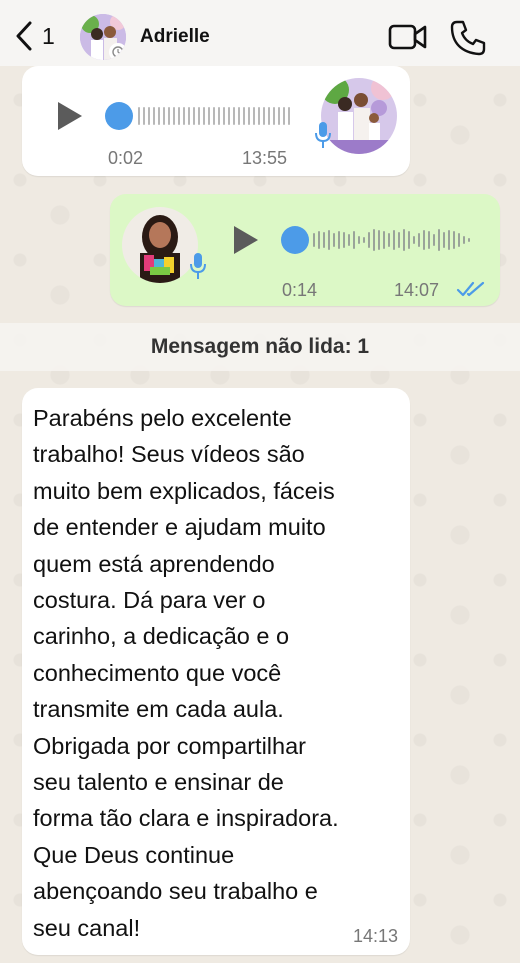 The height and width of the screenshot is (963, 520). What do you see at coordinates (408, 37) in the screenshot?
I see `video-call-icon` at bounding box center [408, 37].